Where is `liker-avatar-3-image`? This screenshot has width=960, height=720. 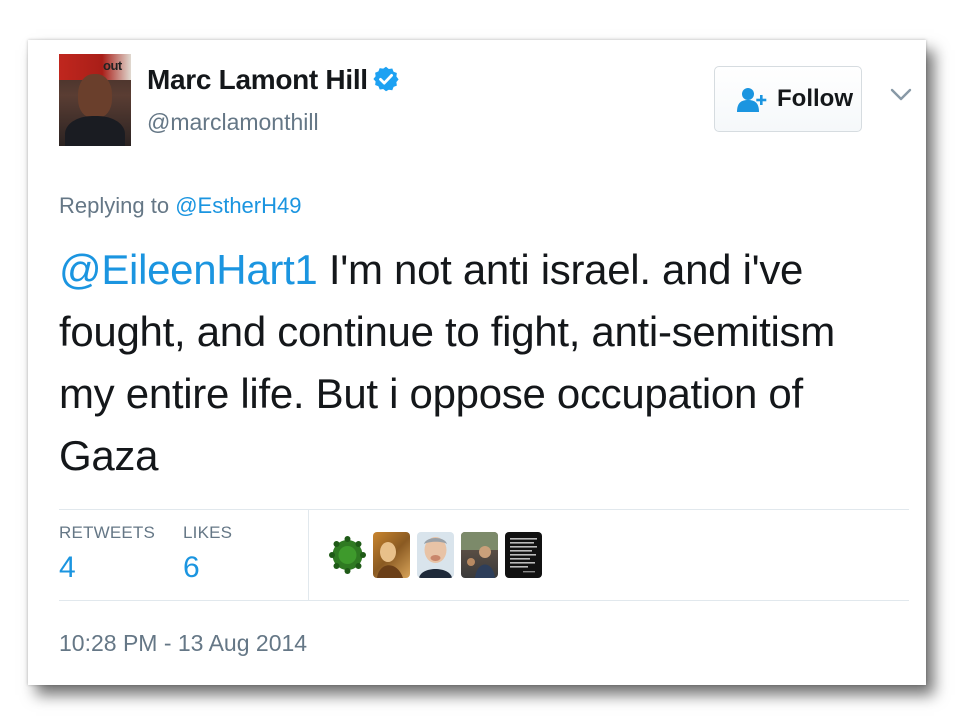
liker-avatar-3-image is located at coordinates (435, 557).